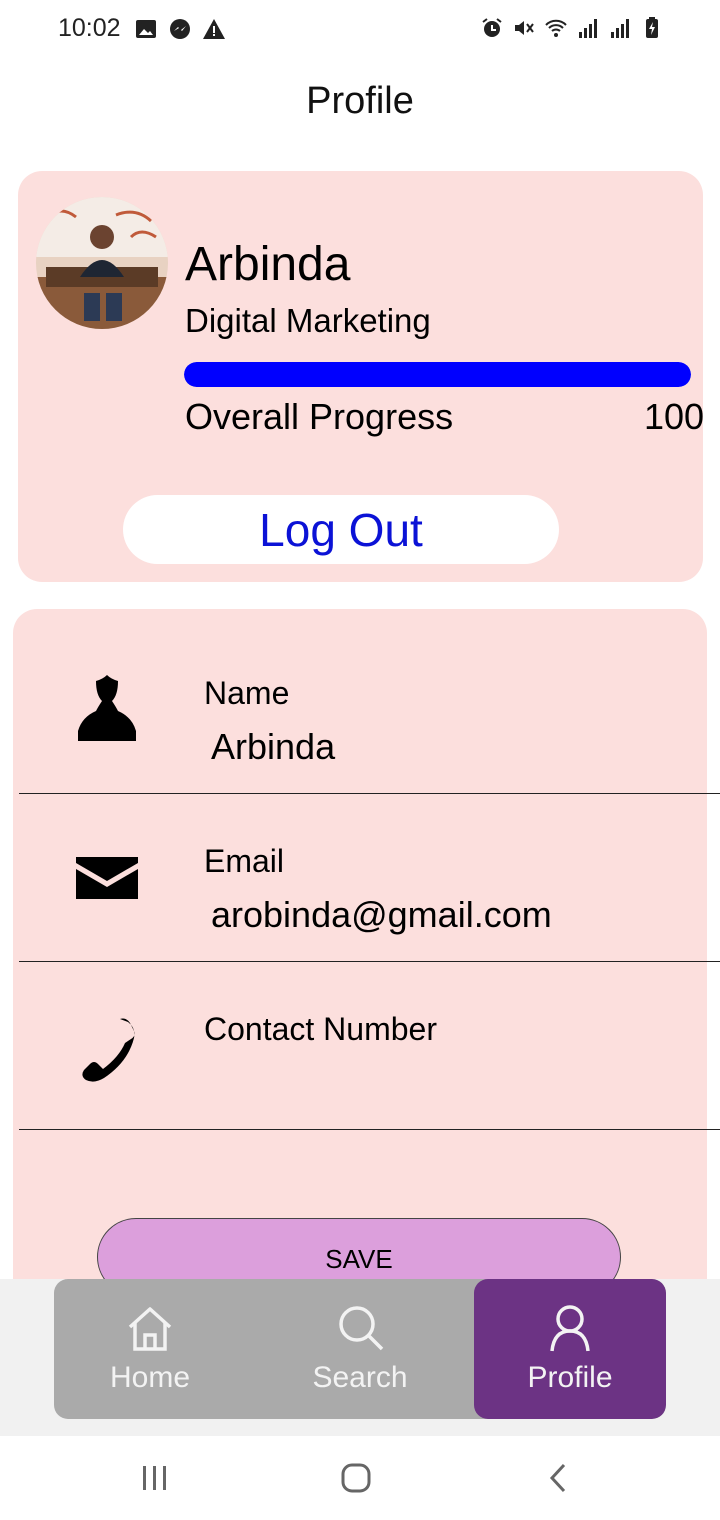 Image resolution: width=720 pixels, height=1520 pixels. Describe the element at coordinates (247, 693) in the screenshot. I see `name-label: Name` at that location.